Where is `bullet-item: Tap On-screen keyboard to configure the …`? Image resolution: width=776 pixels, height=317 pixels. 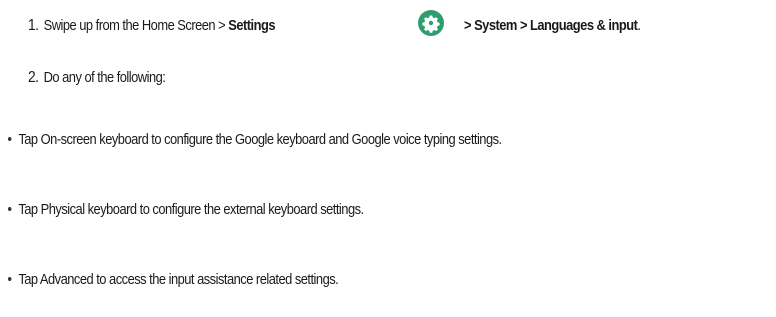
bullet-item: Tap On-screen keyboard to configure the … is located at coordinates (295, 140).